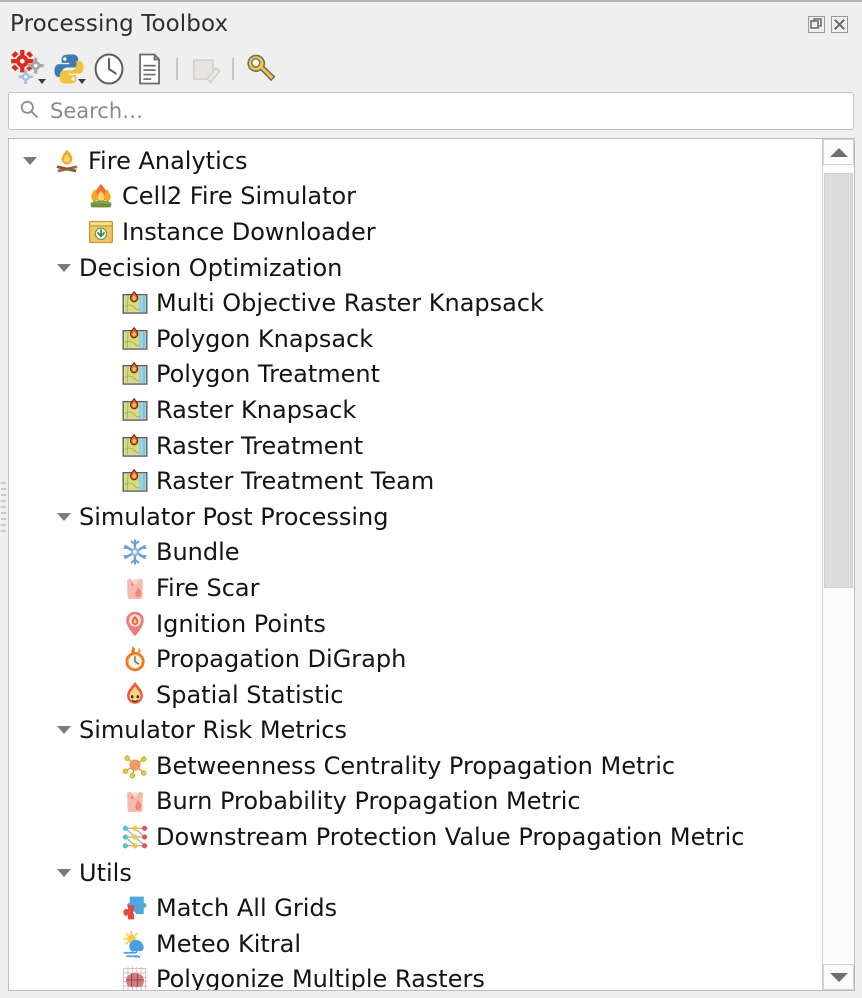  Describe the element at coordinates (415, 659) in the screenshot. I see `tree-algorithm-row: Propagation DiGraph` at that location.